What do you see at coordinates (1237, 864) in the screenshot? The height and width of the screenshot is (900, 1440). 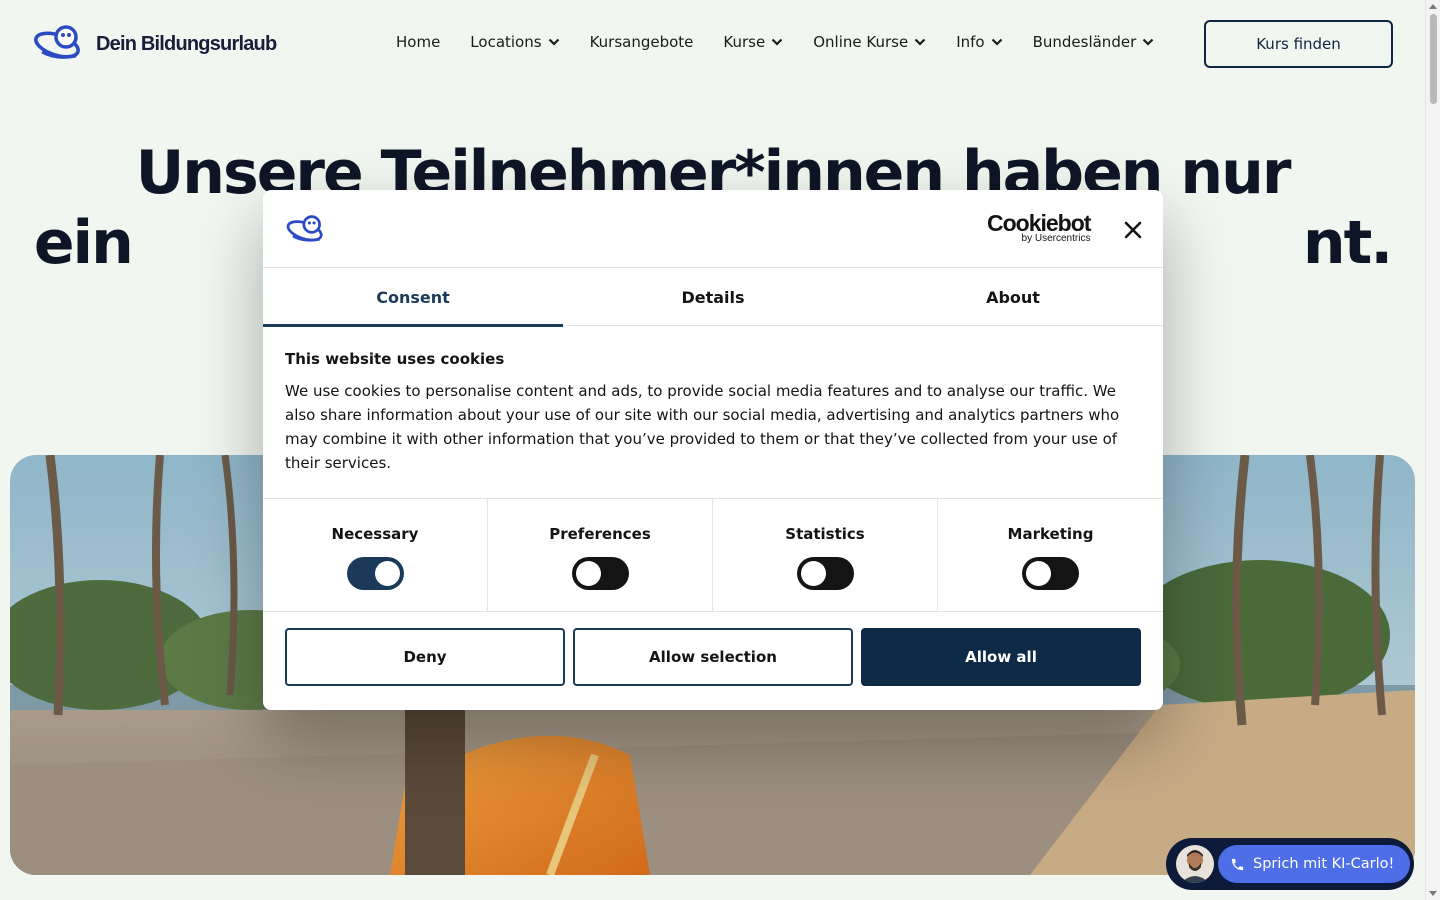 I see `phone-icon` at bounding box center [1237, 864].